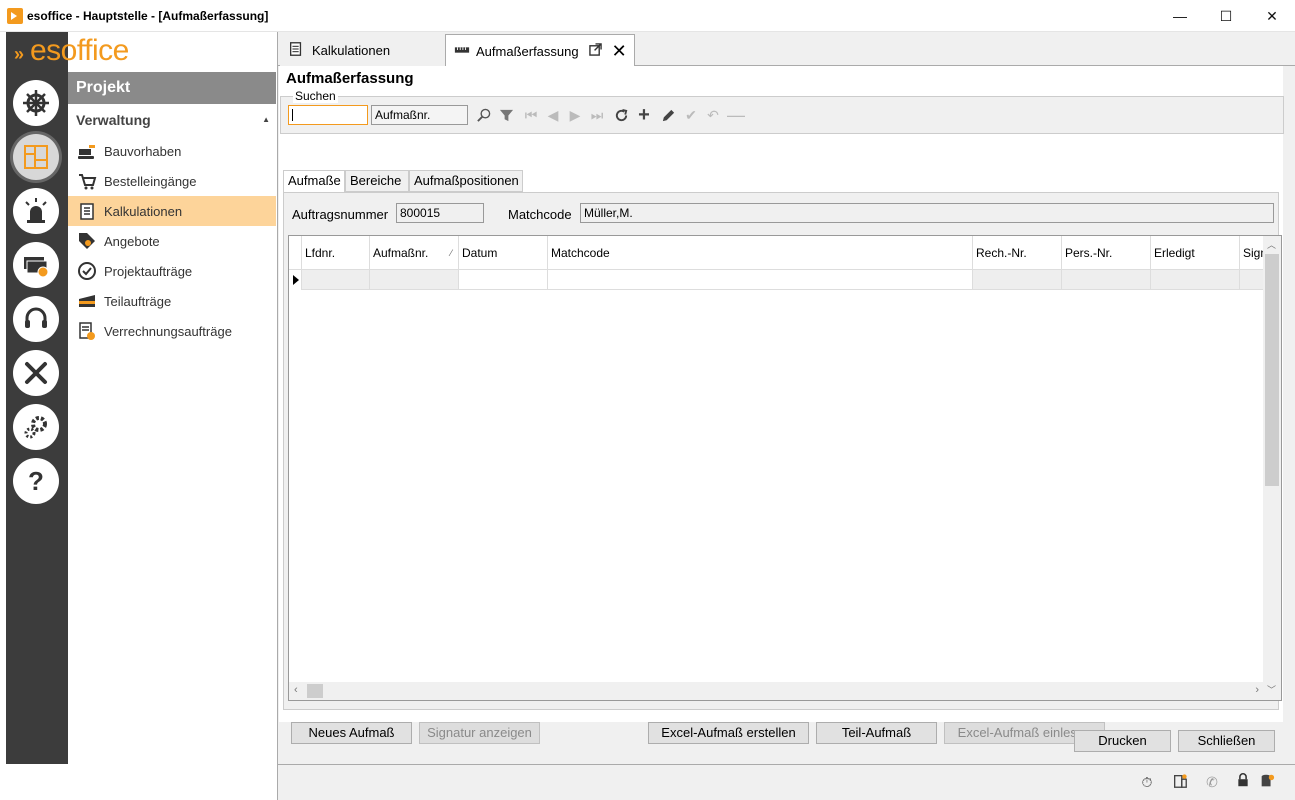  Describe the element at coordinates (527, 51) in the screenshot. I see `tab-label: Aufmaßerfassung` at that location.